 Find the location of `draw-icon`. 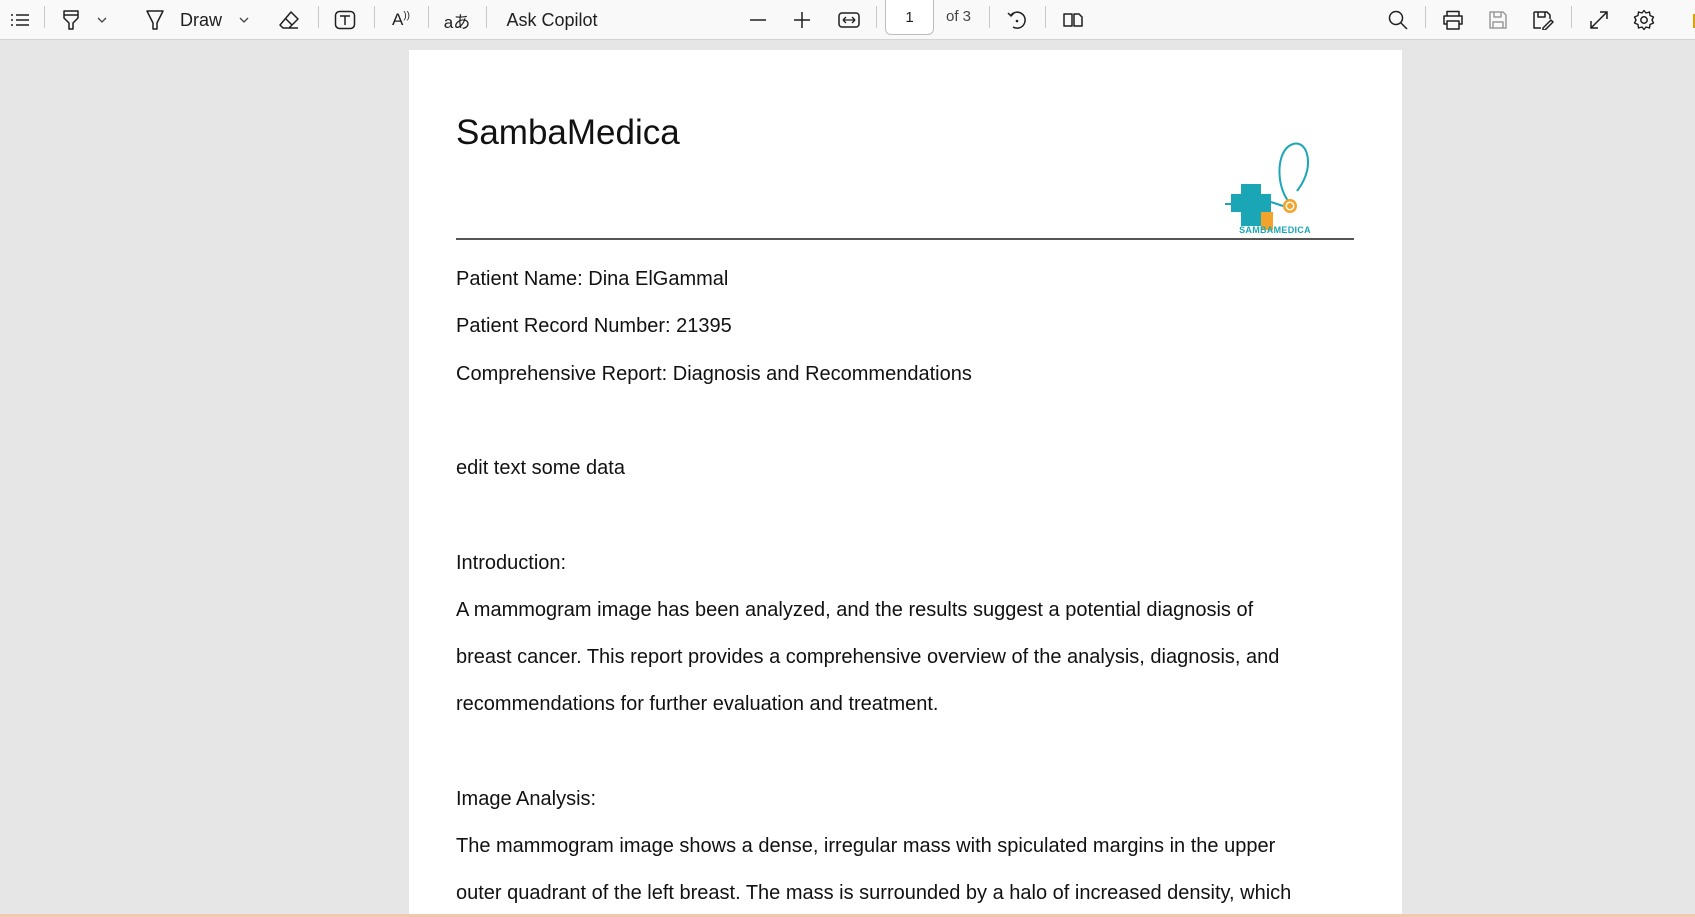

draw-icon is located at coordinates (155, 20).